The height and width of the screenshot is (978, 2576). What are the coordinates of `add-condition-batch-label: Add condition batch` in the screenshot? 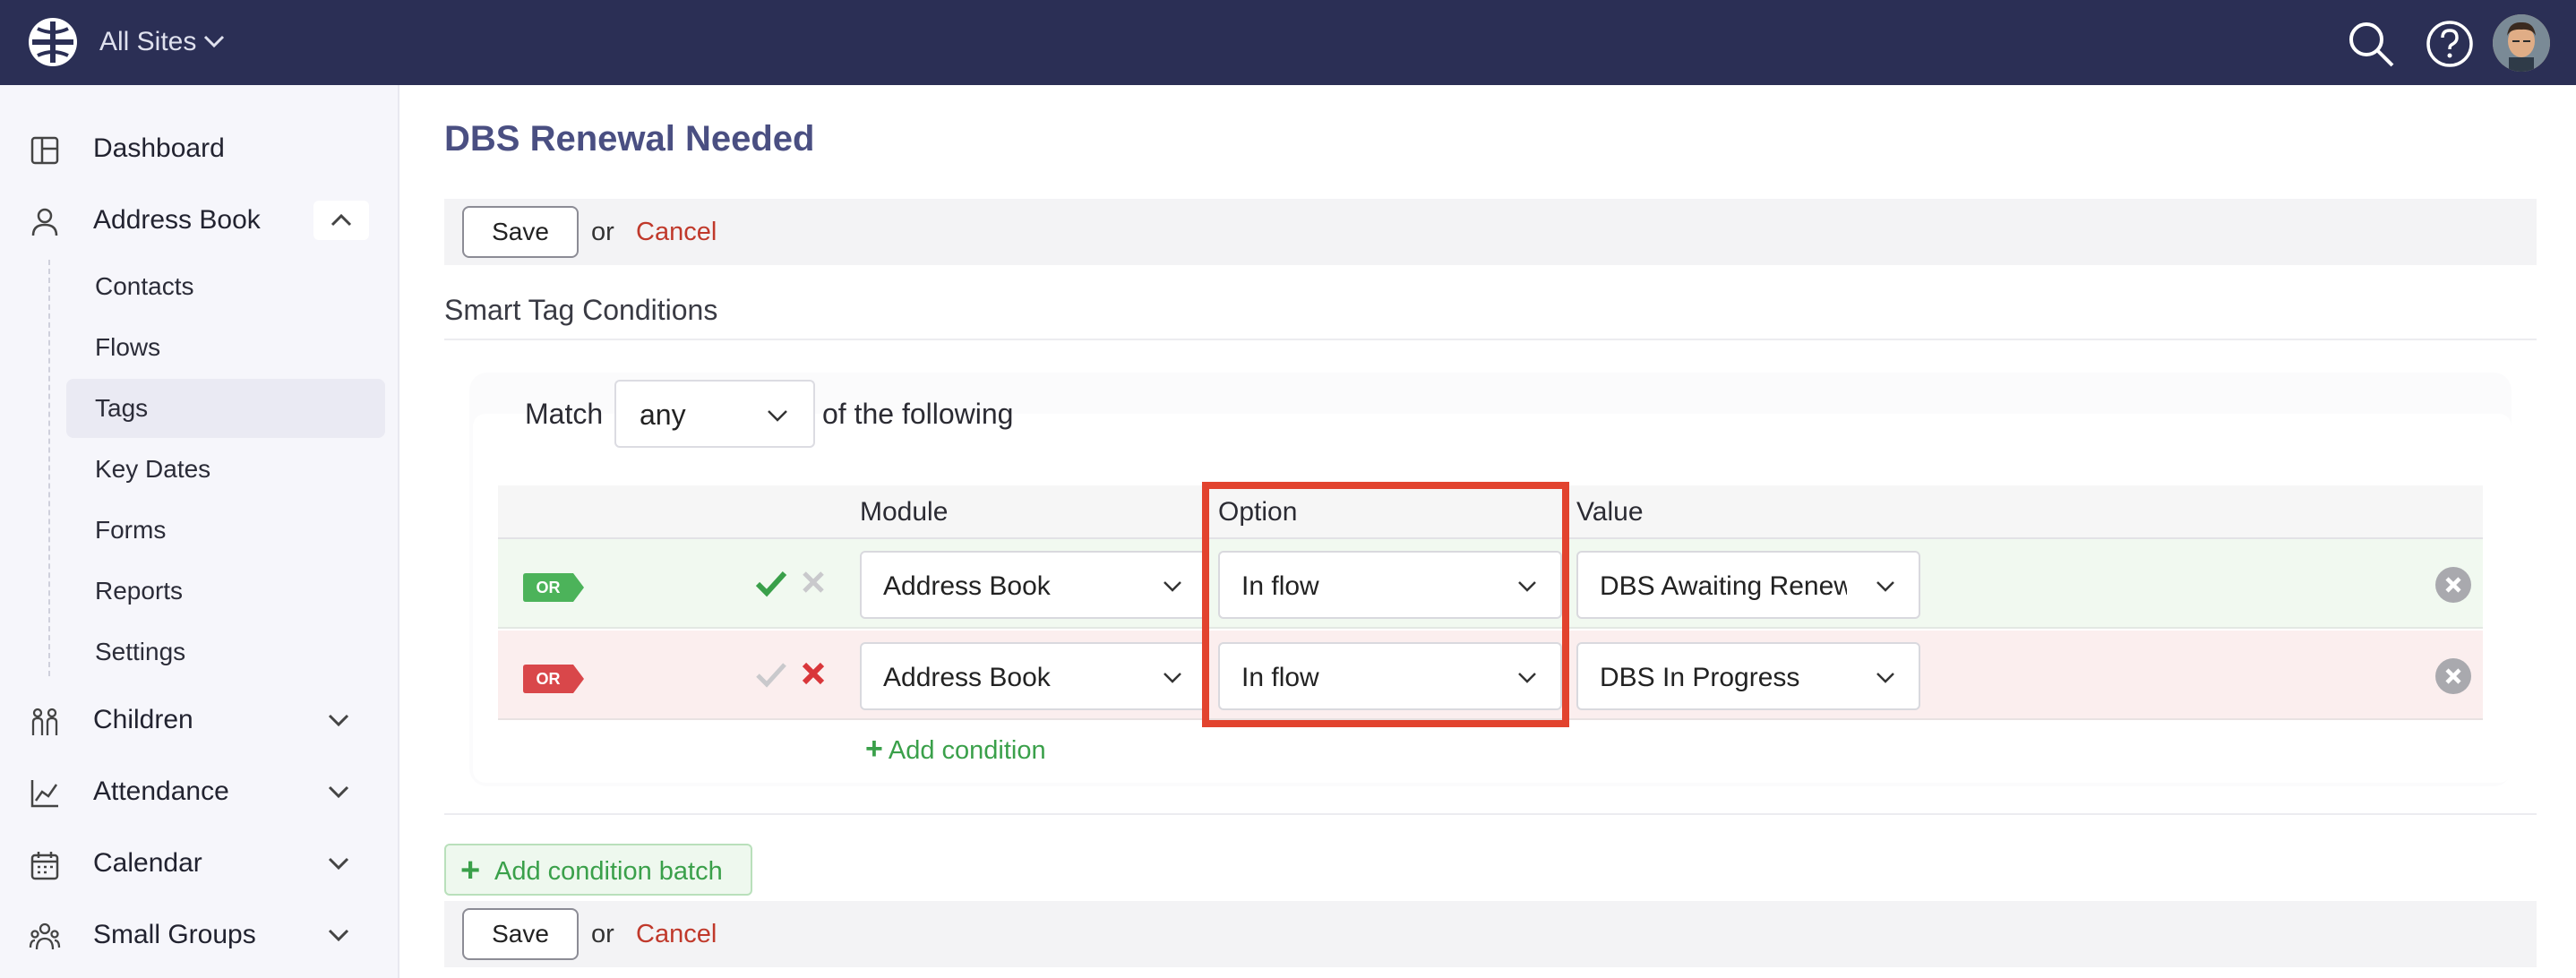 It's located at (608, 871).